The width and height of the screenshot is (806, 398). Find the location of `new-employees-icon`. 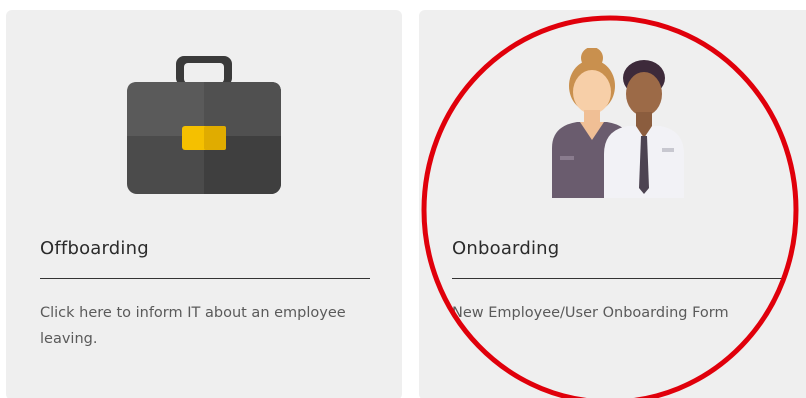

new-employees-icon is located at coordinates (618, 123).